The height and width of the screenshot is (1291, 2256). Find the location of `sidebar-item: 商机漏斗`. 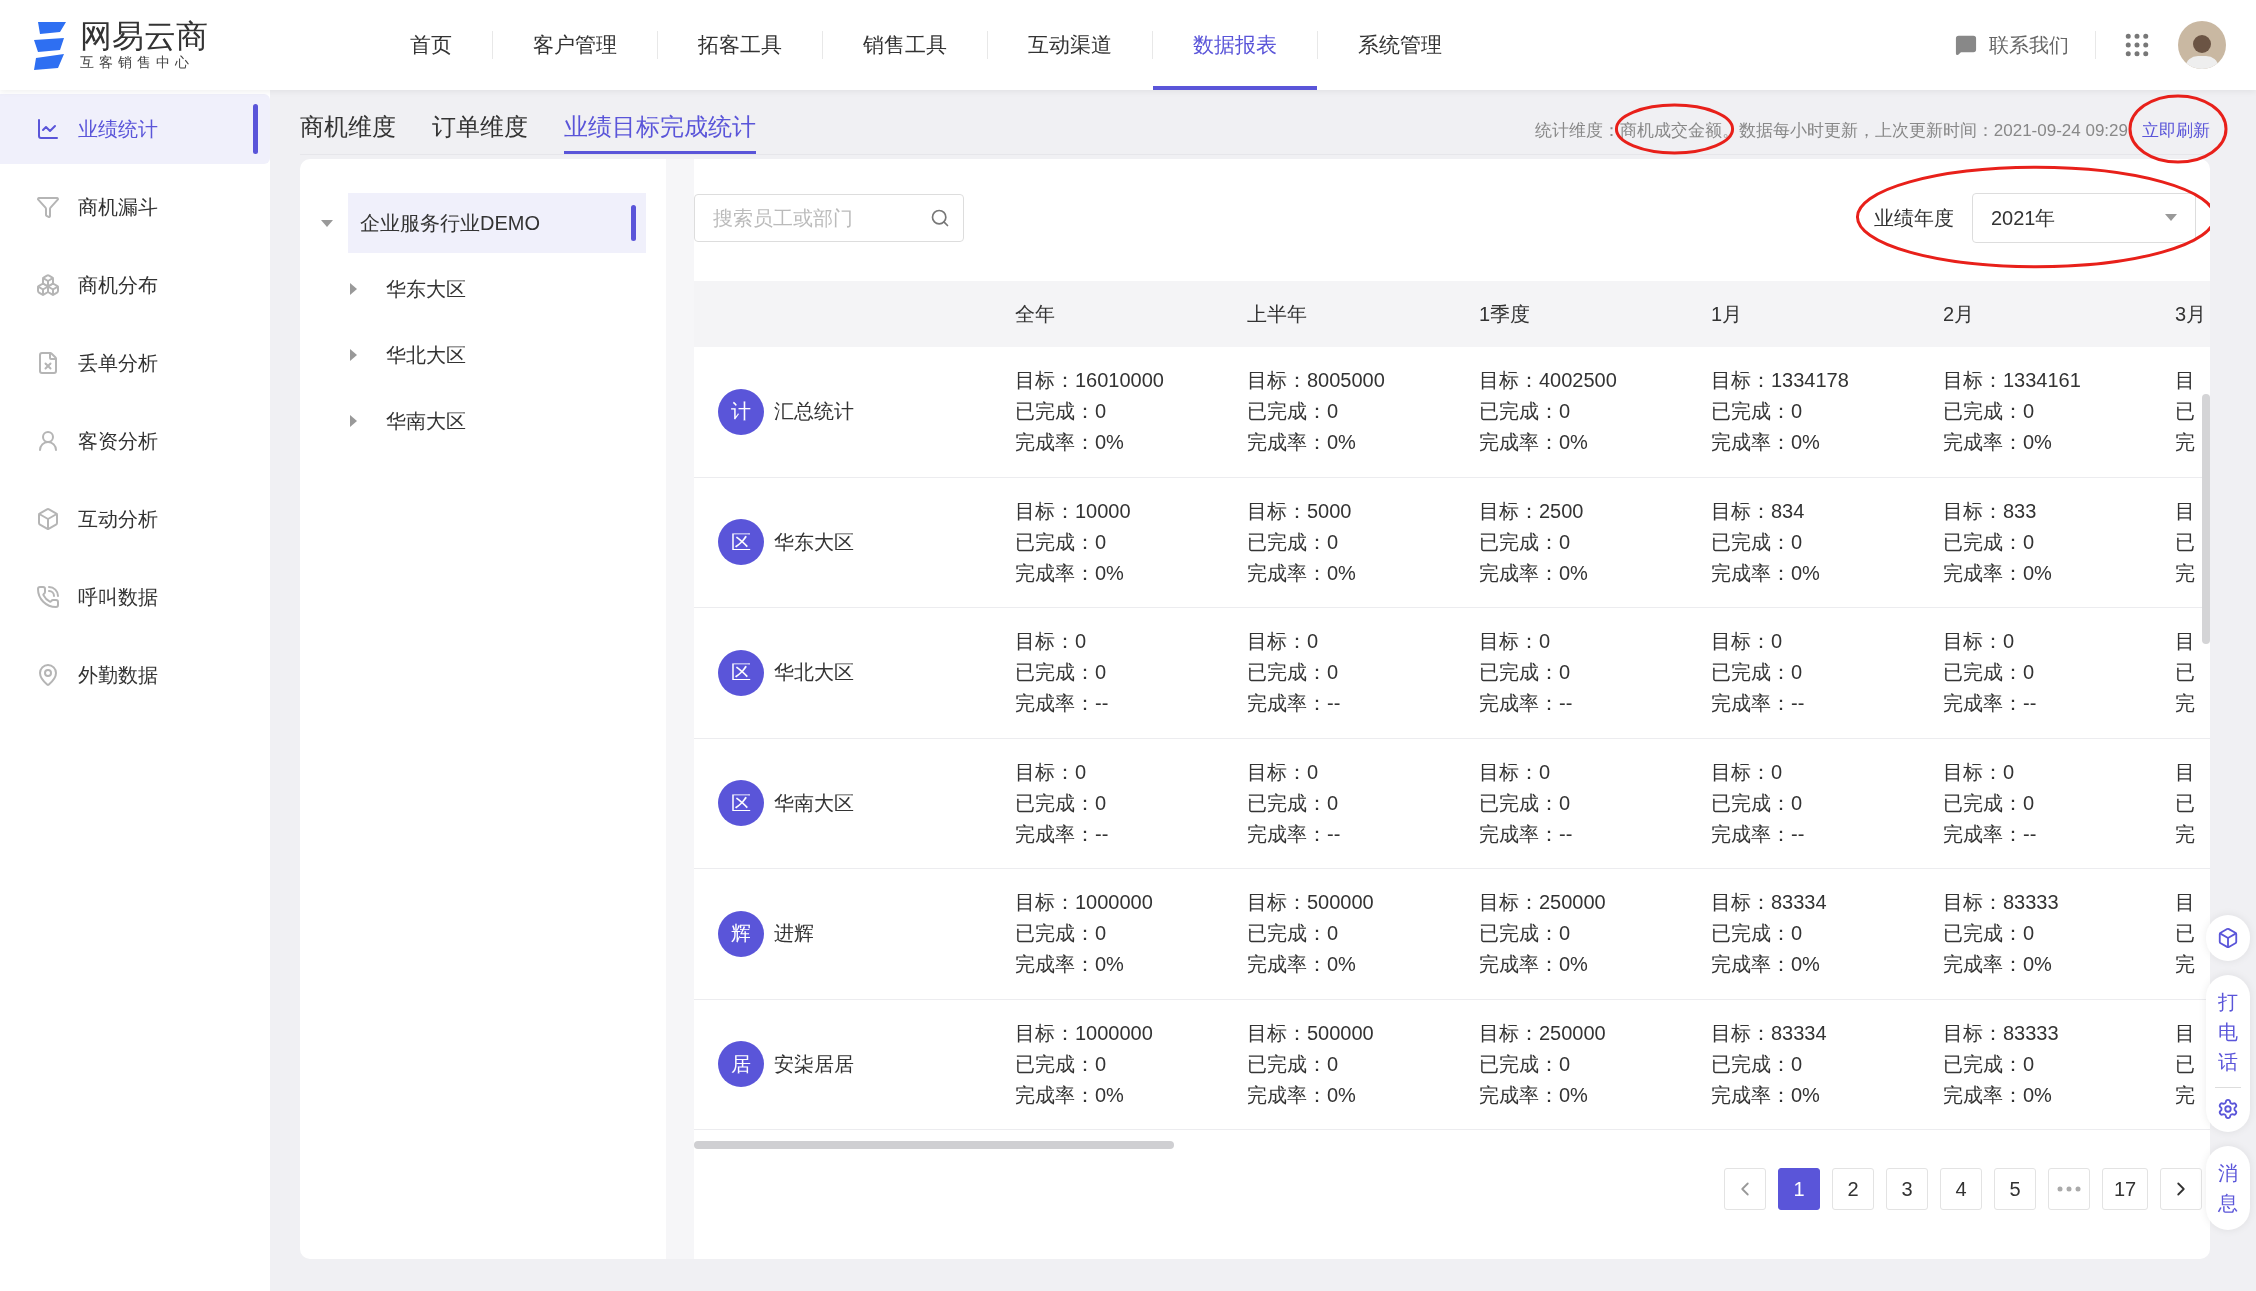

sidebar-item: 商机漏斗 is located at coordinates (135, 207).